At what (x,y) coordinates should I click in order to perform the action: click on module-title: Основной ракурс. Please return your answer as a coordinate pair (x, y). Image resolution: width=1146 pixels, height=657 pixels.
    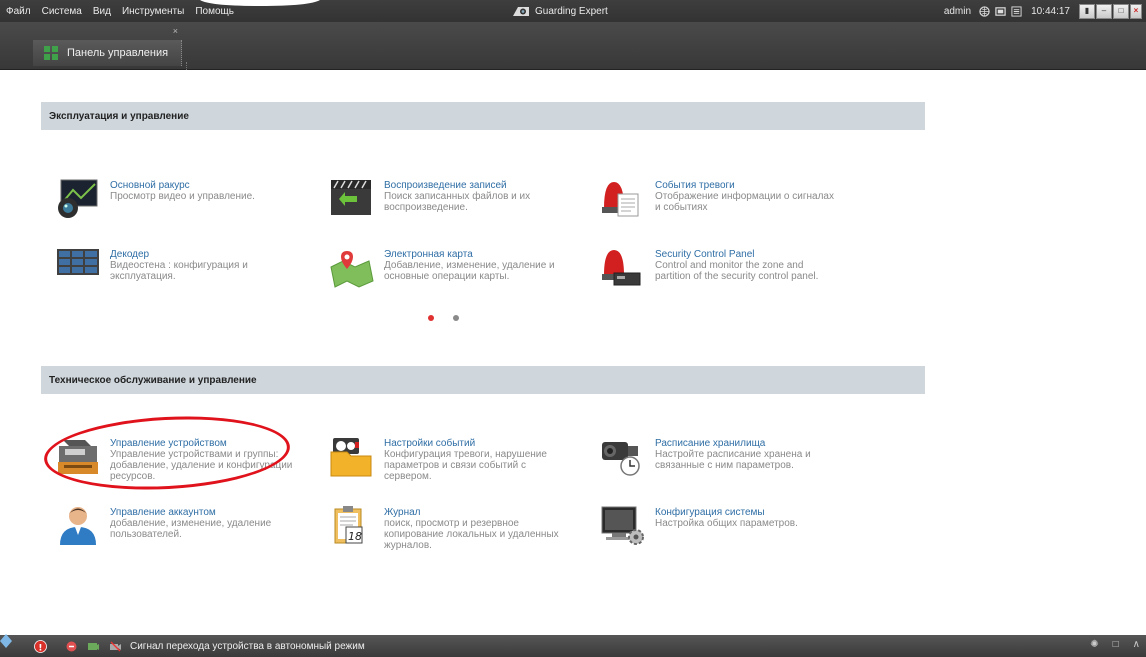
    Looking at the image, I should click on (150, 185).